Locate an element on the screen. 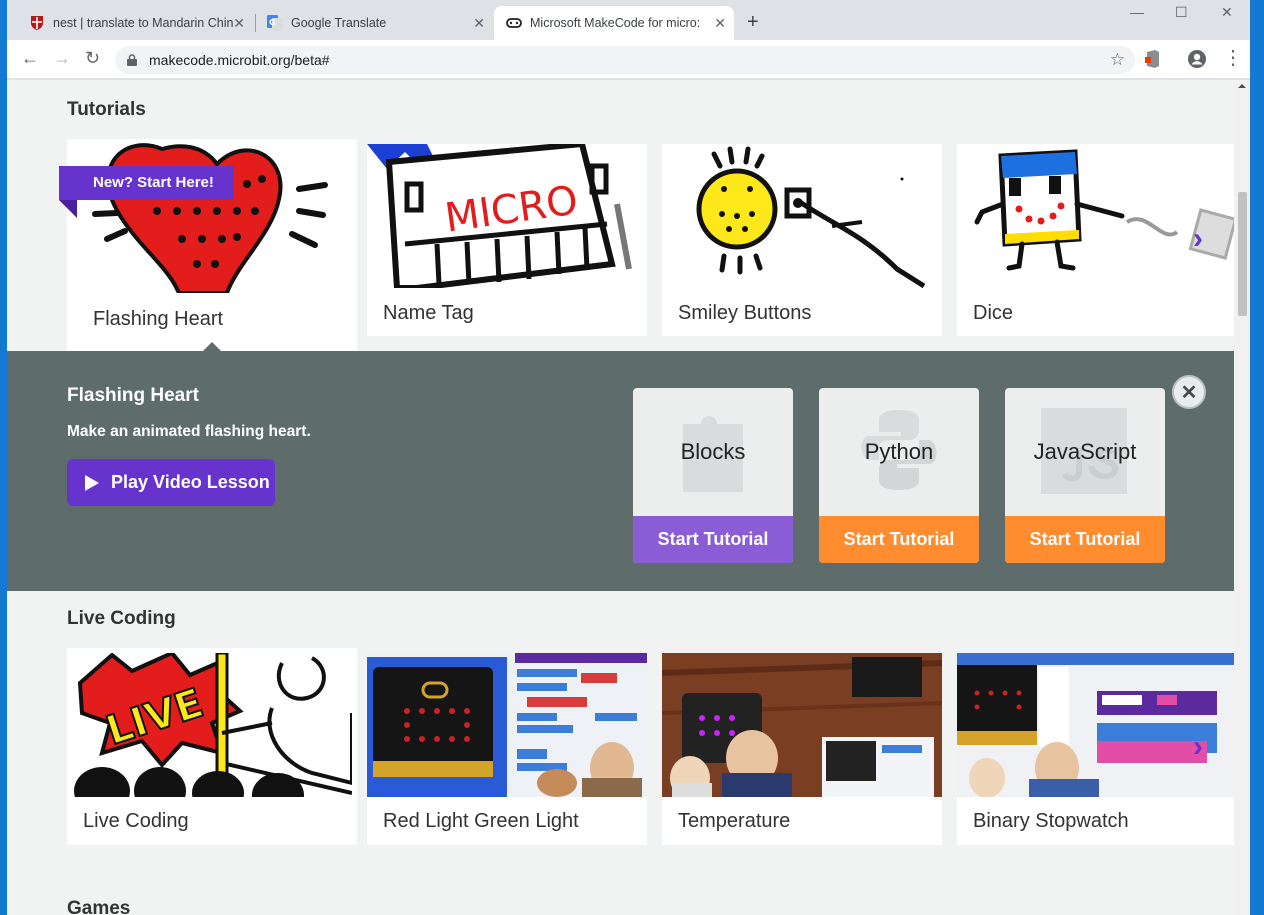 Image resolution: width=1264 pixels, height=915 pixels. window-close-icon: ✕ is located at coordinates (1227, 12).